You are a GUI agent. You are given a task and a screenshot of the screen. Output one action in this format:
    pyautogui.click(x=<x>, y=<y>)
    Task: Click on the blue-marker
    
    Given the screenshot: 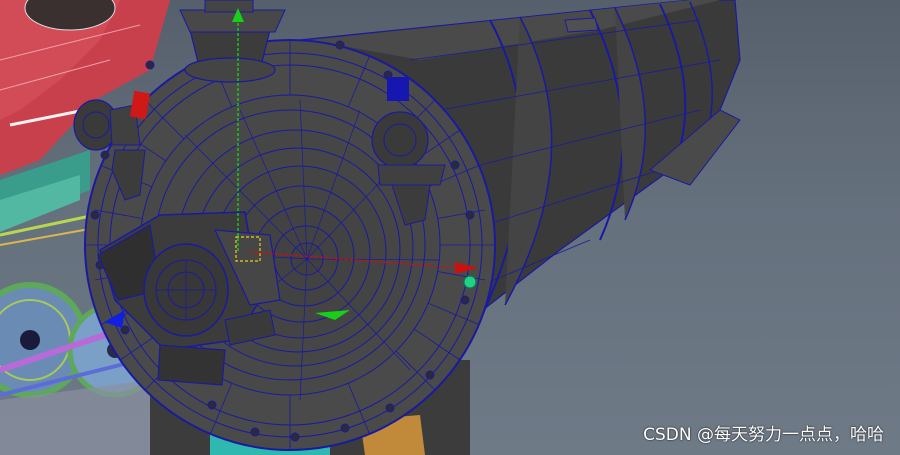 What is the action you would take?
    pyautogui.click(x=398, y=89)
    